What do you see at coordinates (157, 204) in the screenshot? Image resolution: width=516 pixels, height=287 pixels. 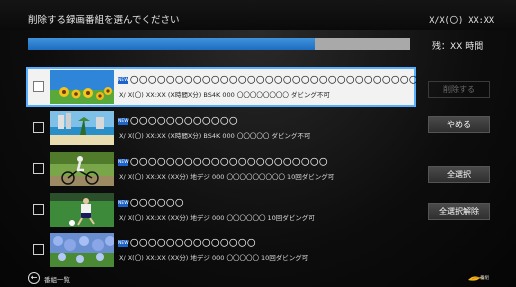 I see `program-title: 〇〇〇〇〇〇` at bounding box center [157, 204].